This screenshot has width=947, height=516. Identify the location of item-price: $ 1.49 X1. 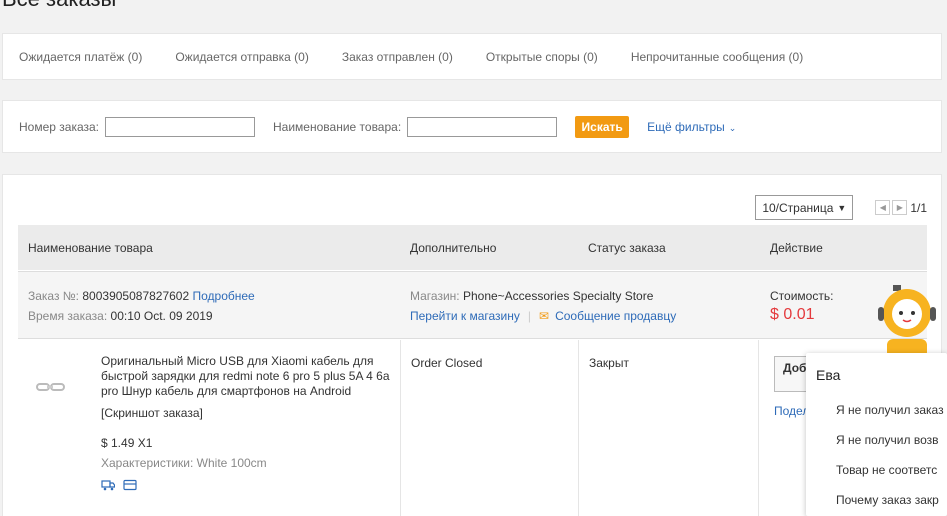
(127, 443).